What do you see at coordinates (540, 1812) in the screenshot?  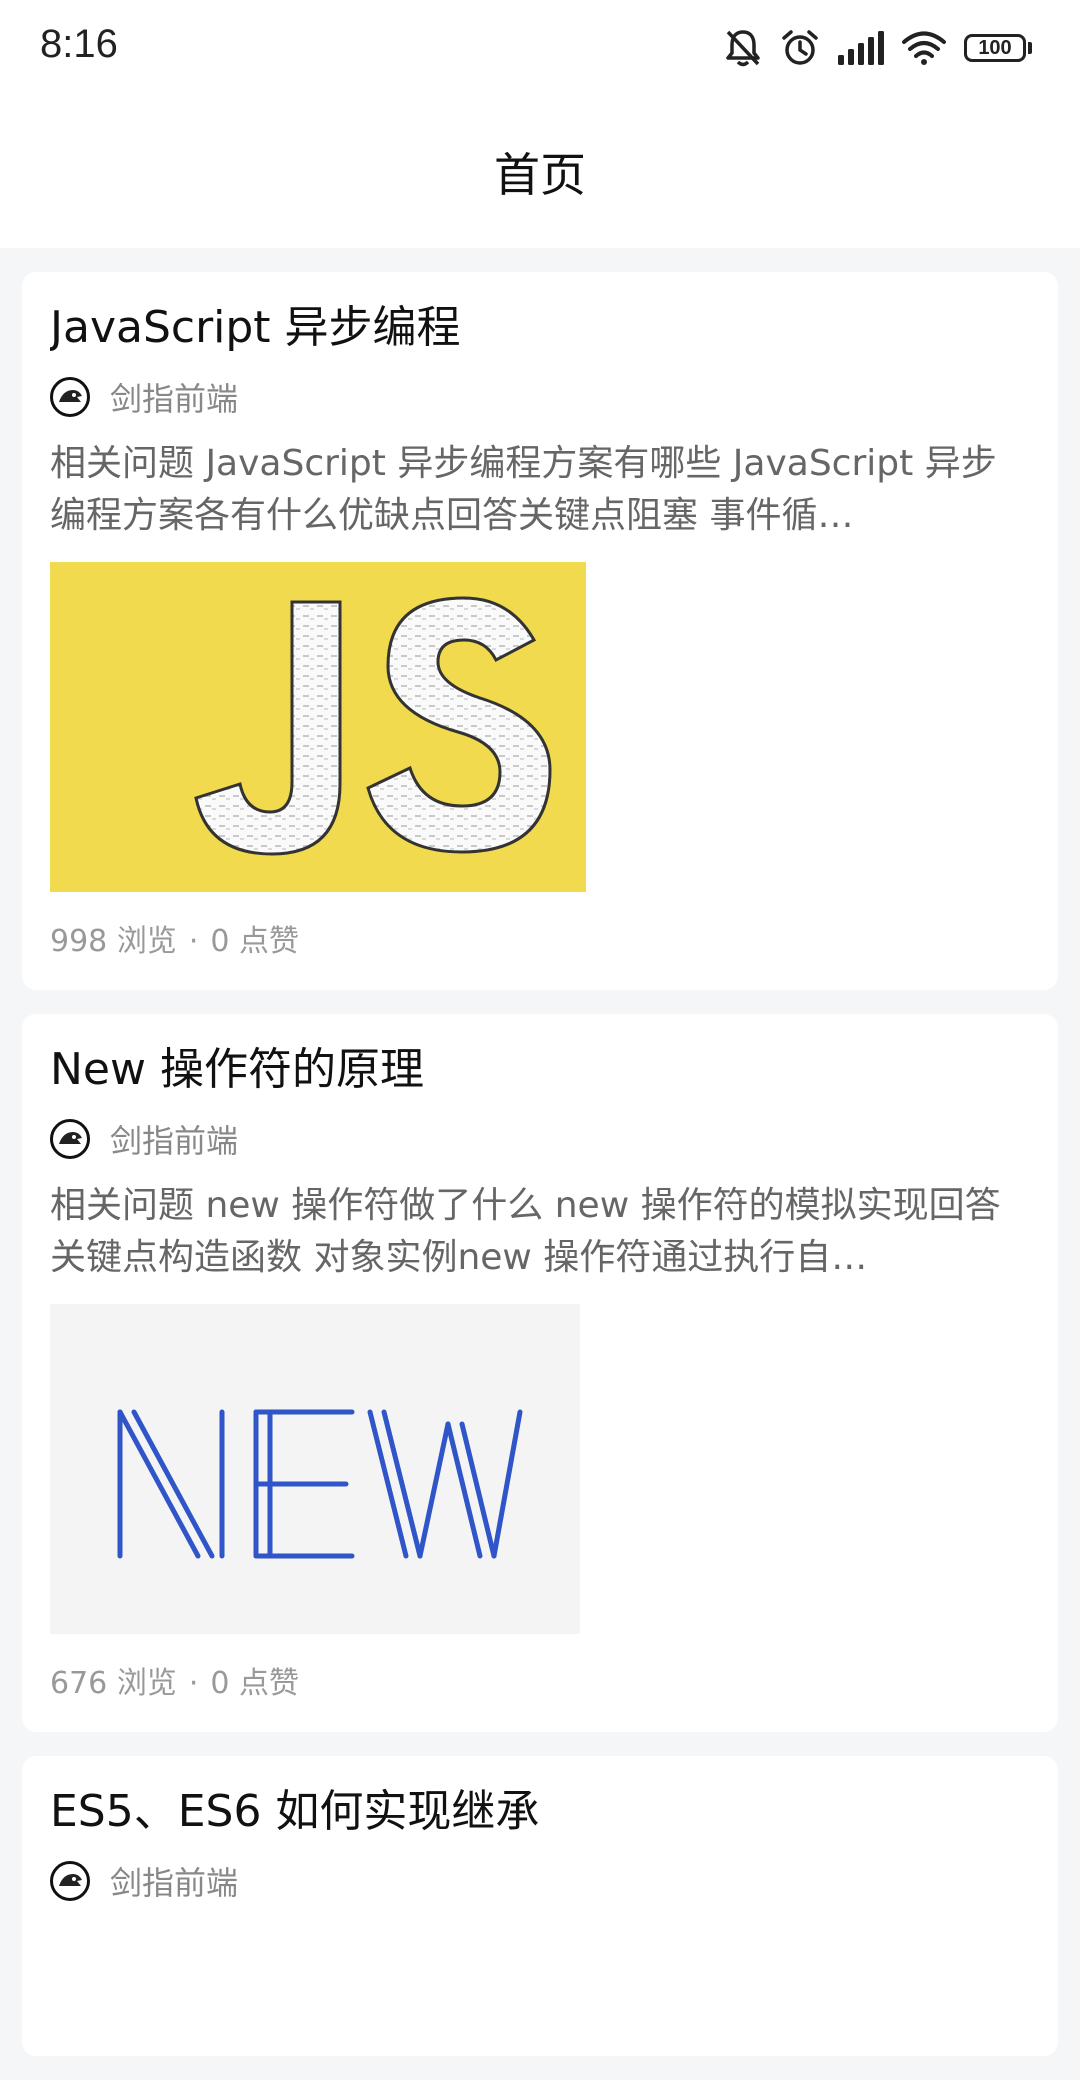 I see `article-title: ES5、ES6 如何实现继承` at bounding box center [540, 1812].